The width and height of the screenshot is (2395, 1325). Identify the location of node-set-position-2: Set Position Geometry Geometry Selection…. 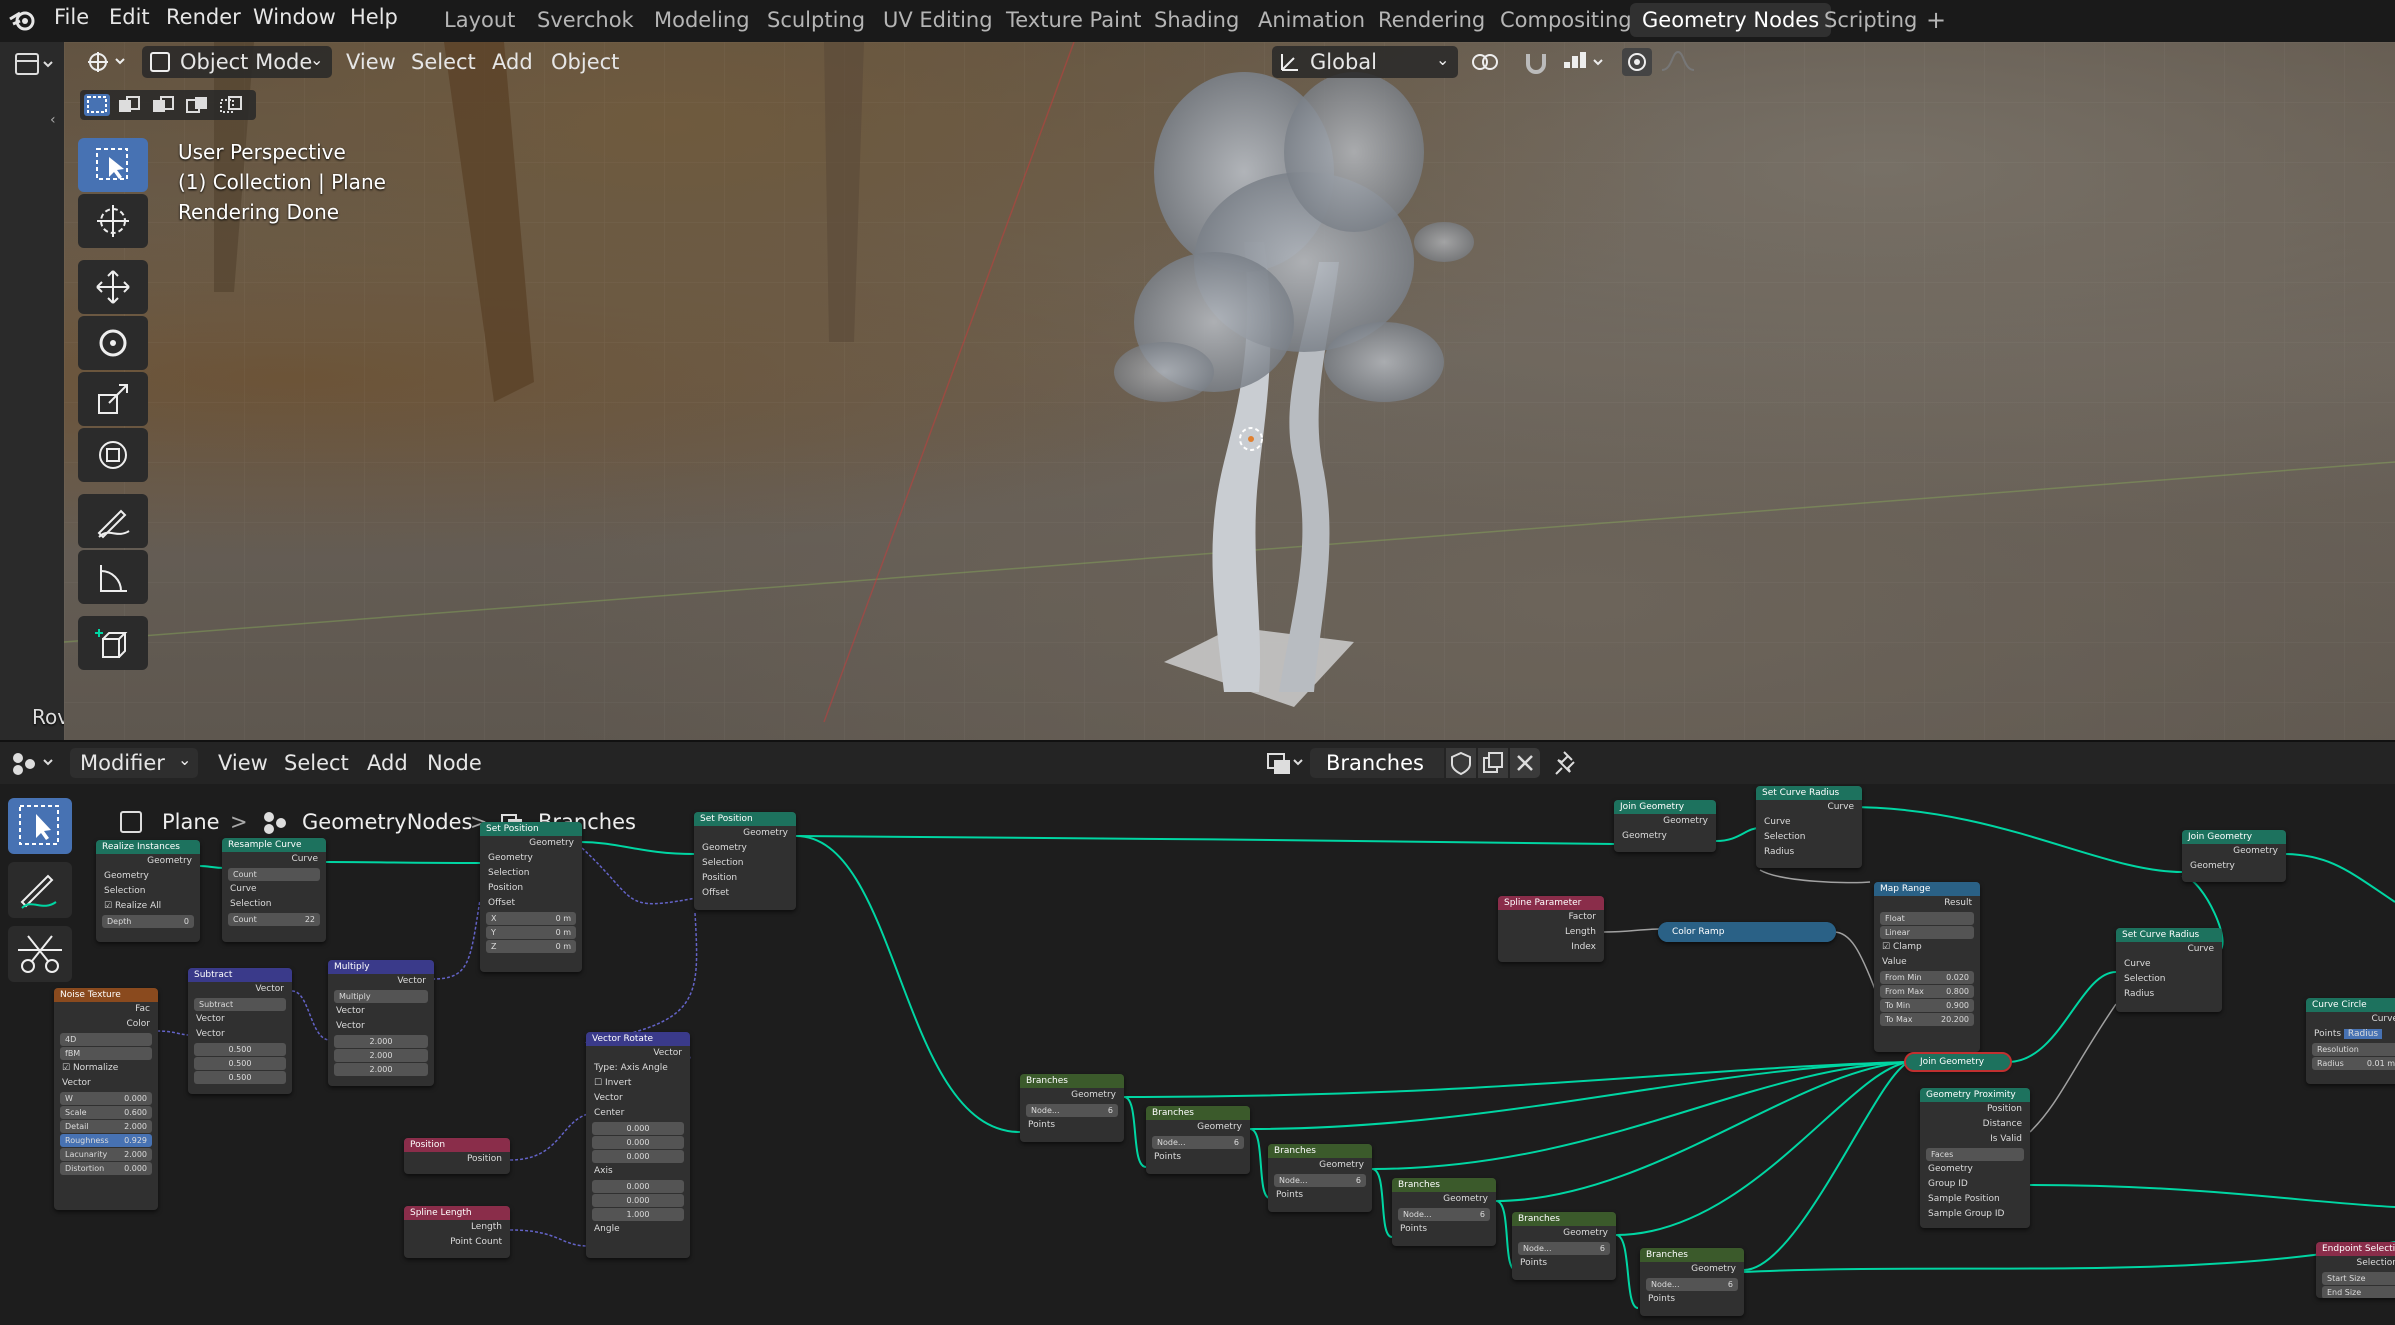
(745, 861).